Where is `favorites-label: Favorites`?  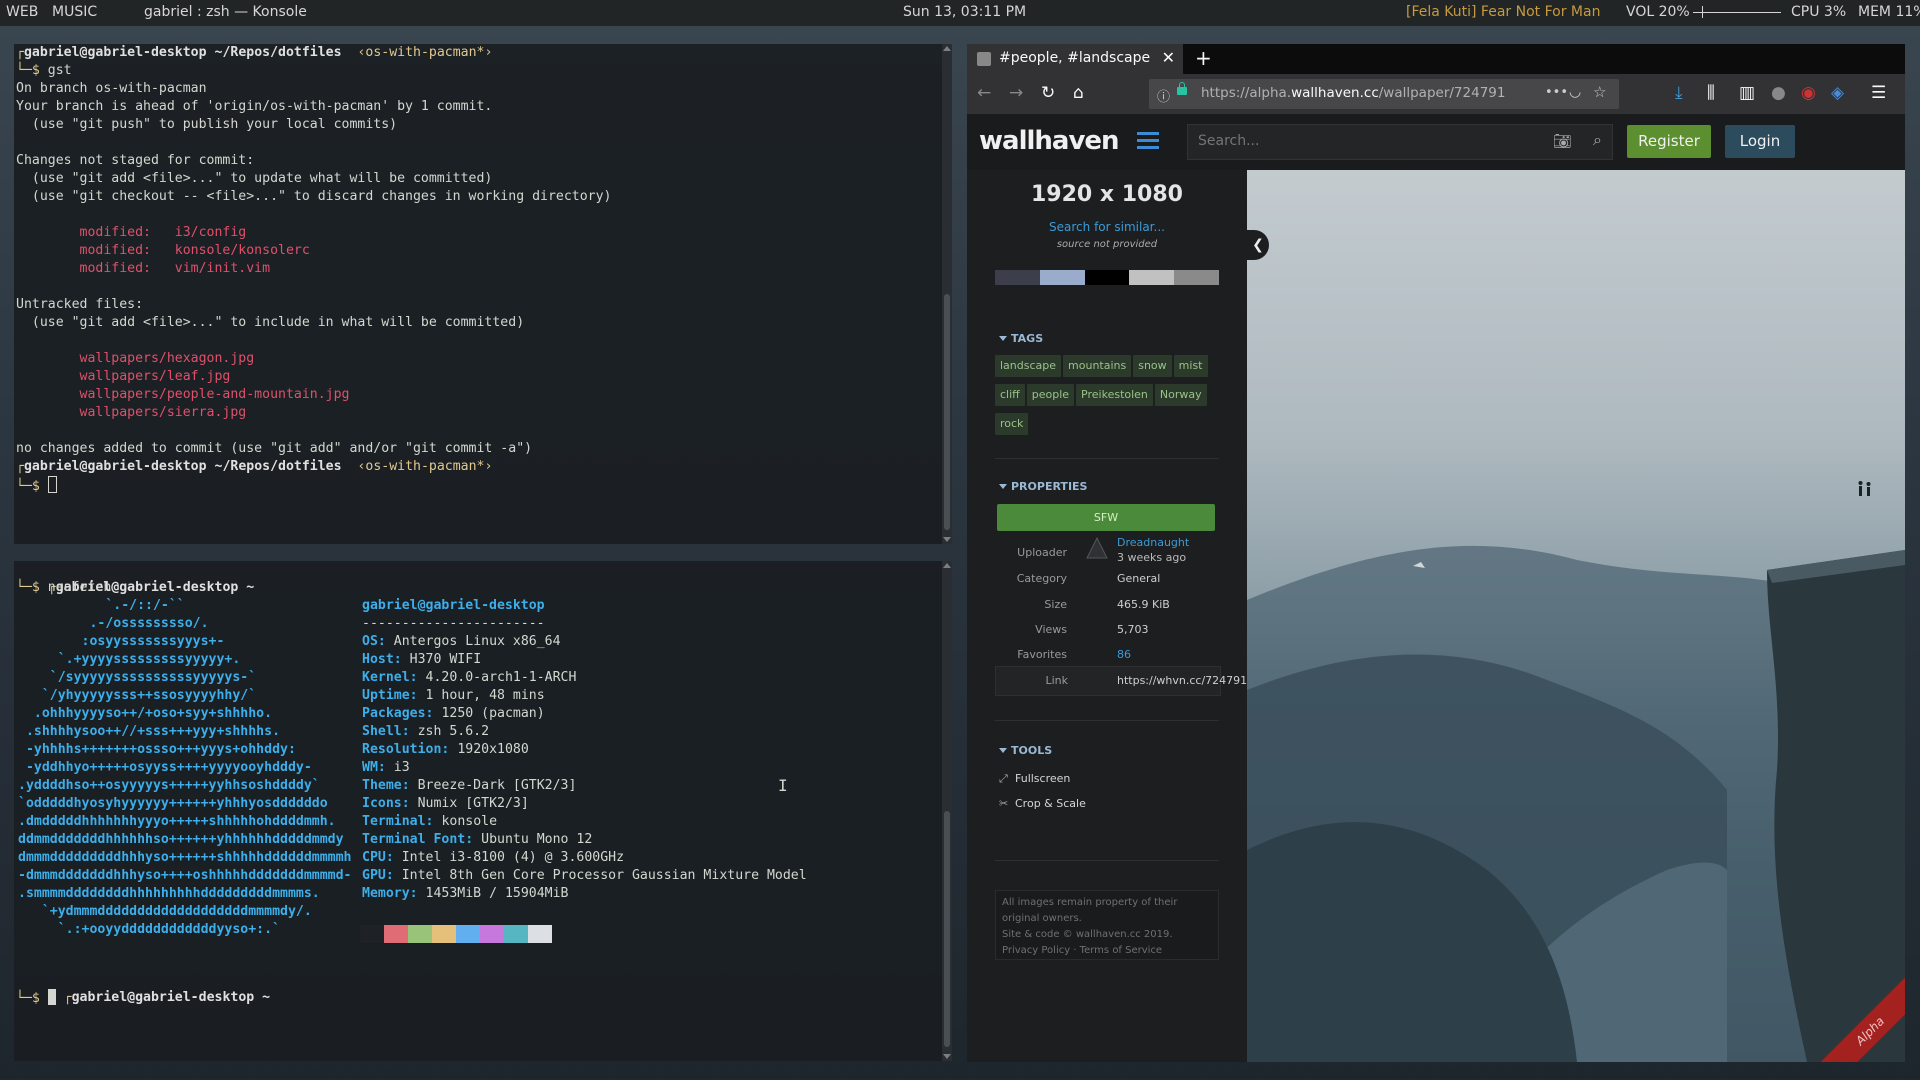
favorites-label: Favorites is located at coordinates (1042, 654).